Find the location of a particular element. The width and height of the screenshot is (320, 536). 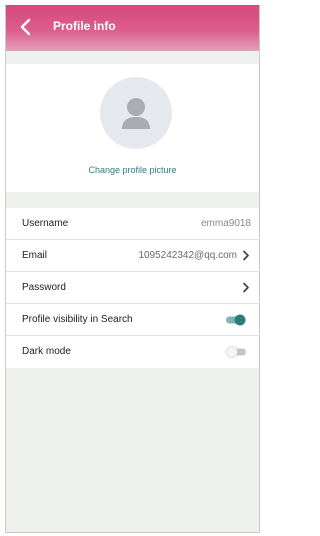

profile-visibility-row: Profile visibility in Search is located at coordinates (132, 320).